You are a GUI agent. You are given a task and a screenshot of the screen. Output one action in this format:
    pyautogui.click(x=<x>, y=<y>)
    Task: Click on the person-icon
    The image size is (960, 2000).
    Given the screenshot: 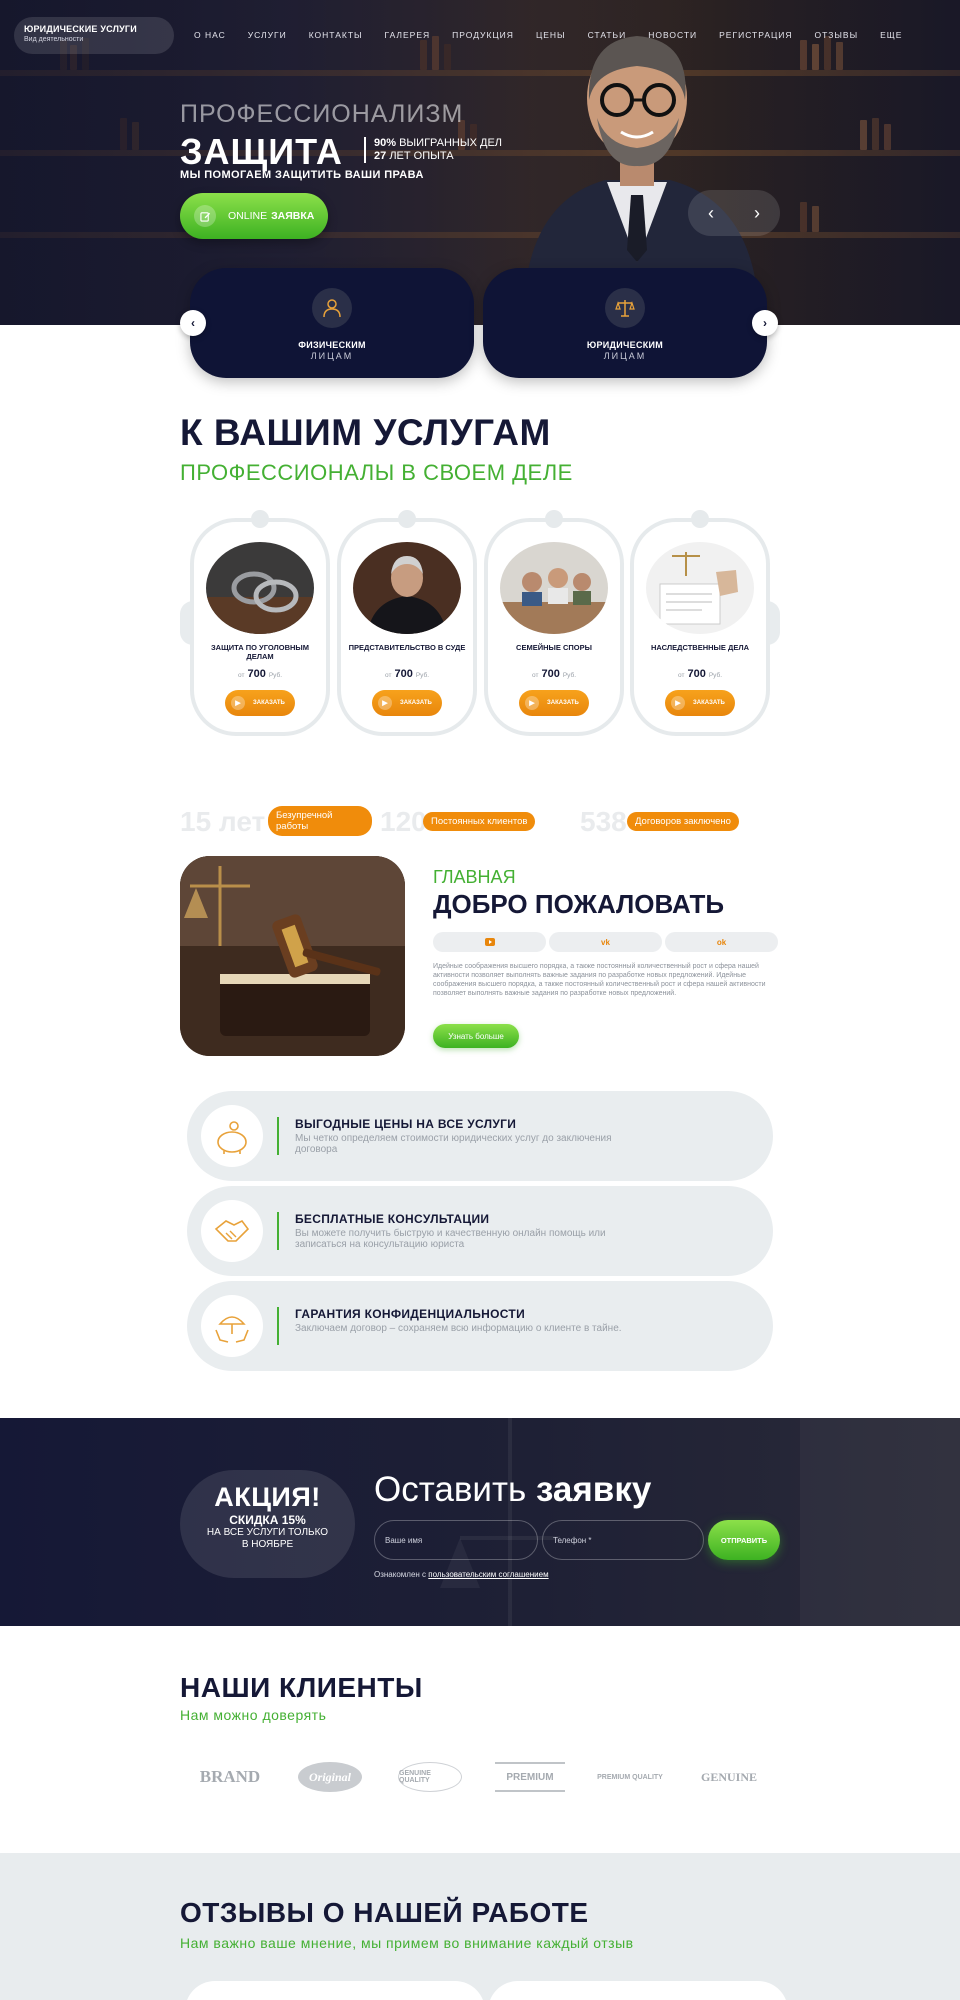 What is the action you would take?
    pyautogui.click(x=332, y=308)
    